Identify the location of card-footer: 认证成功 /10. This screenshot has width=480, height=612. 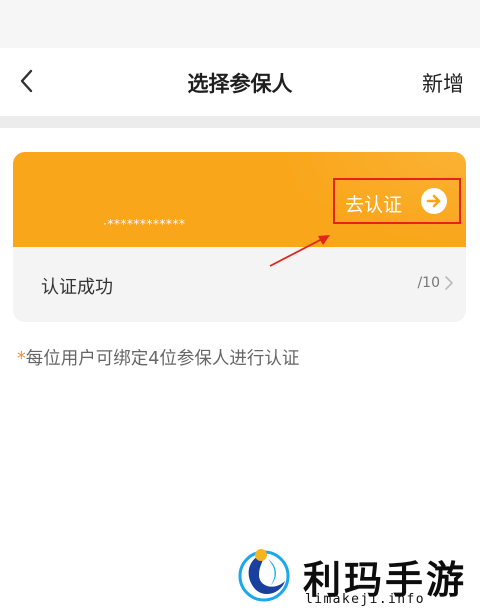
(239, 284).